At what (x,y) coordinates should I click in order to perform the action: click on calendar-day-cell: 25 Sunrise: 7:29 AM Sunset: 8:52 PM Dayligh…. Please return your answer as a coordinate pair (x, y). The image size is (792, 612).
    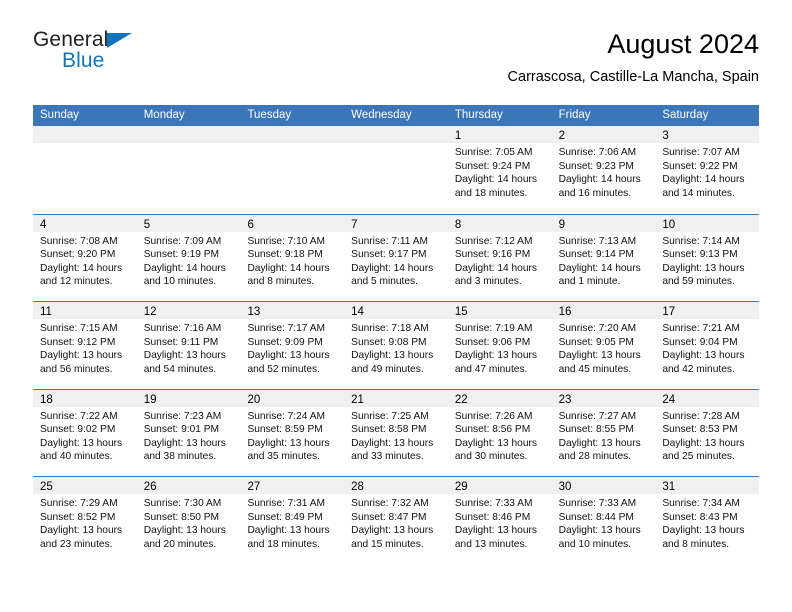
    Looking at the image, I should click on (85, 520).